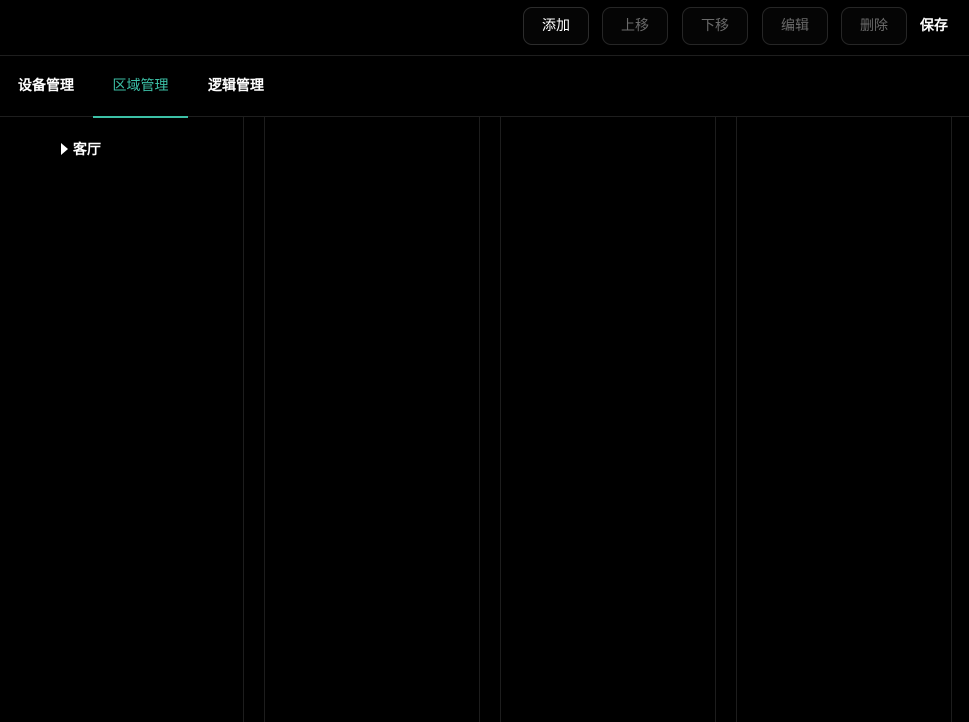 This screenshot has height=722, width=969. Describe the element at coordinates (484, 87) in the screenshot. I see `tab-bar: 设备管理 区域管理 逻辑管理` at that location.